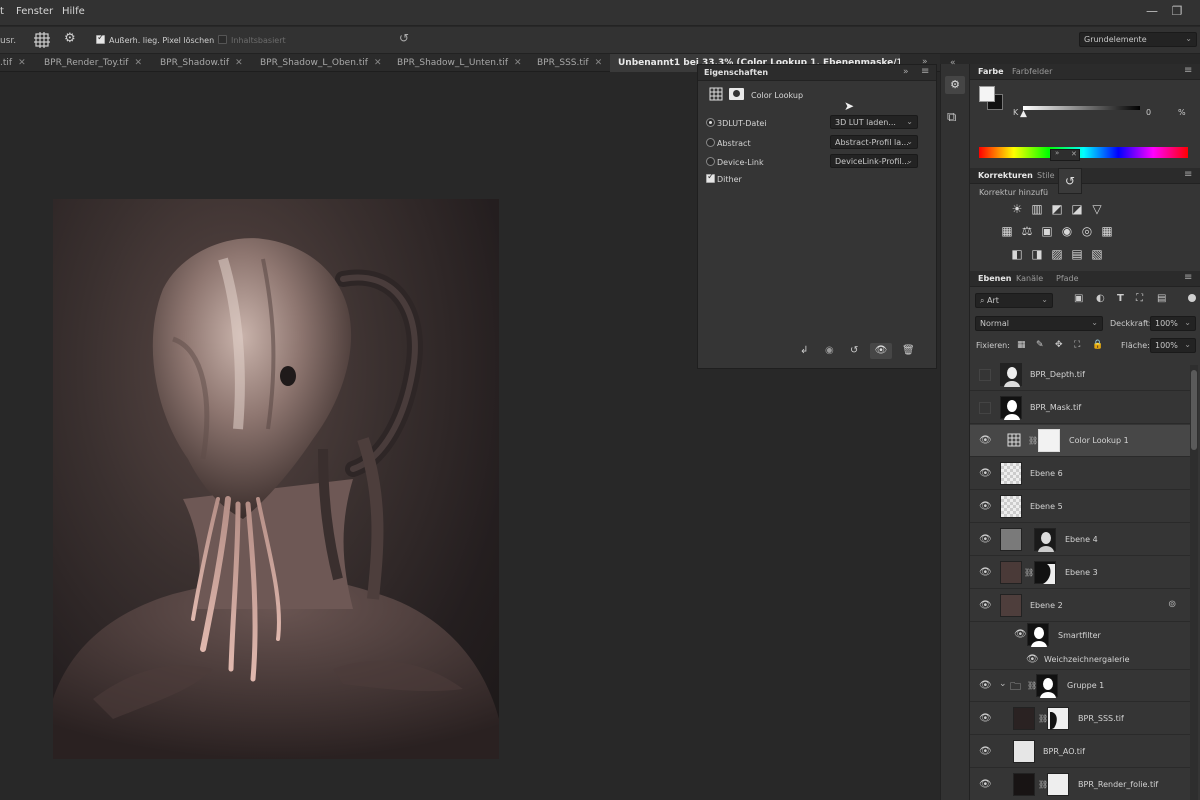  I want to click on delete-outside-checkbox, so click(100, 39).